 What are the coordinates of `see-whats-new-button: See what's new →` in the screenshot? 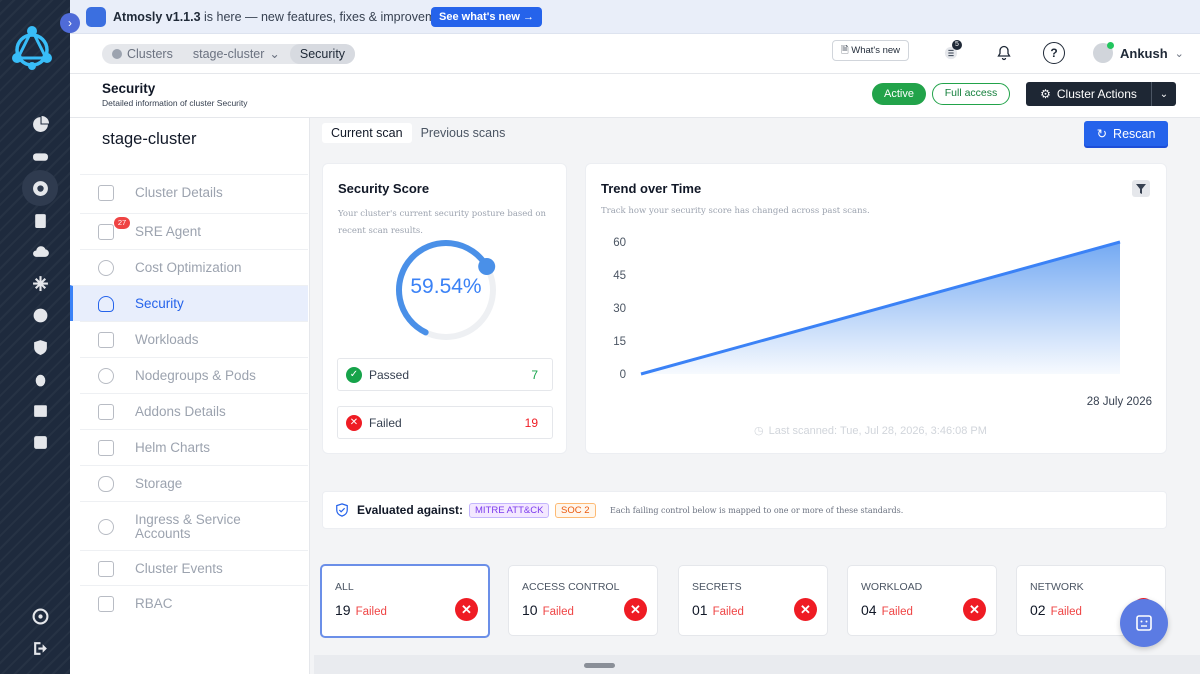 It's located at (486, 17).